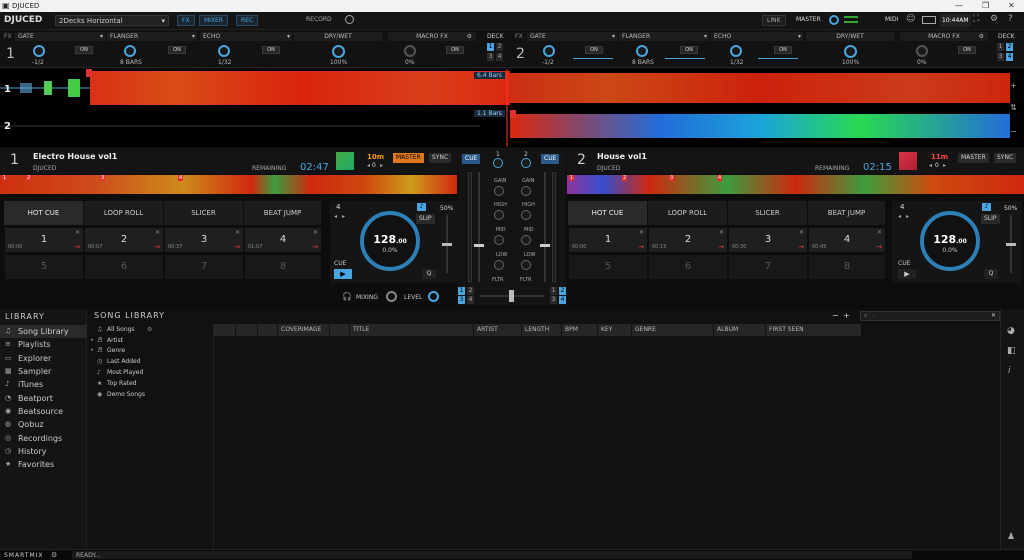 The width and height of the screenshot is (1024, 560). What do you see at coordinates (283, 267) in the screenshot?
I see `deck1-hotcue-pad-8: 8` at bounding box center [283, 267].